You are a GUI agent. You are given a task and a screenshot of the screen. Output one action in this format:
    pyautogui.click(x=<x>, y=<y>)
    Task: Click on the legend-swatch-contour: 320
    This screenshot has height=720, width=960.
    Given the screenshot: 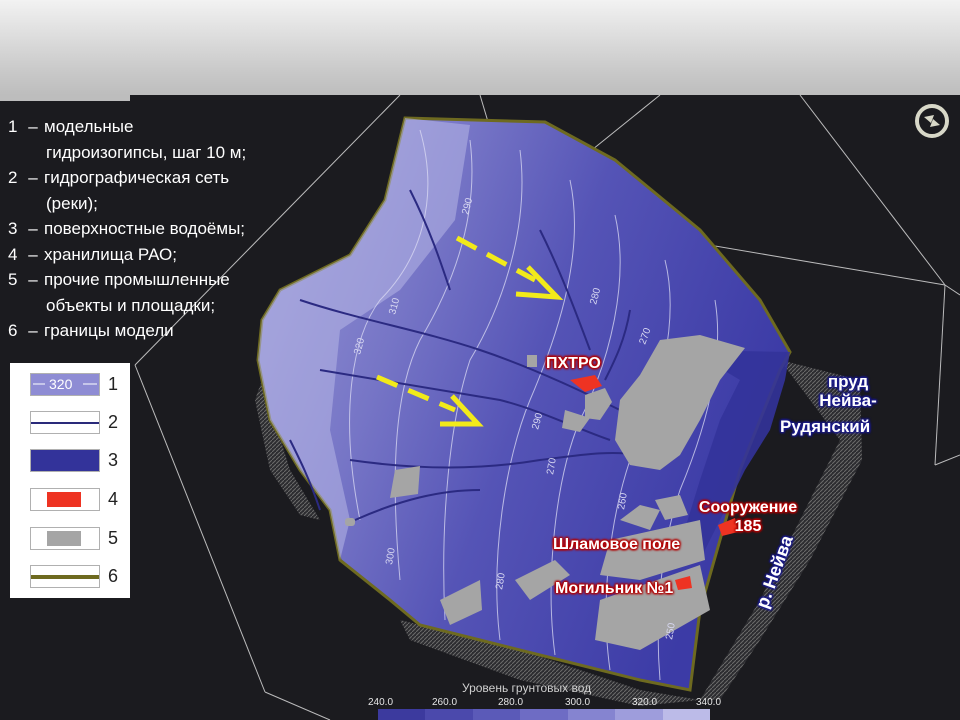 What is the action you would take?
    pyautogui.click(x=65, y=384)
    